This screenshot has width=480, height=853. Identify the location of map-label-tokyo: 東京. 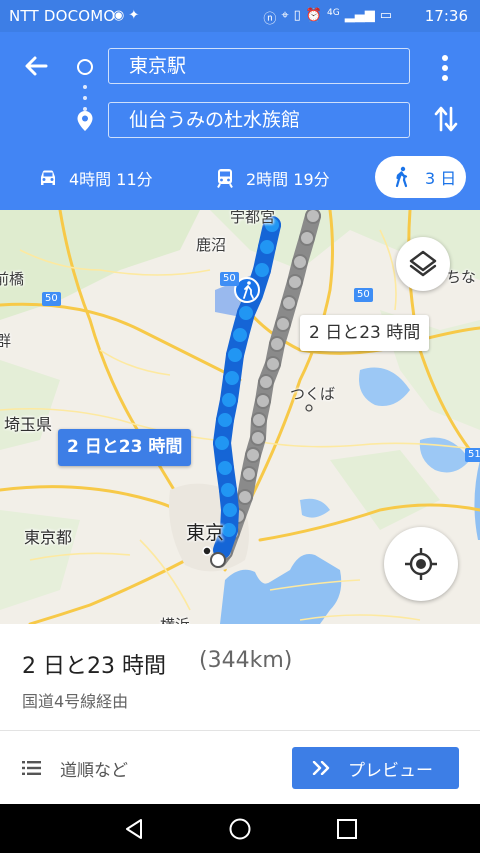
(205, 533).